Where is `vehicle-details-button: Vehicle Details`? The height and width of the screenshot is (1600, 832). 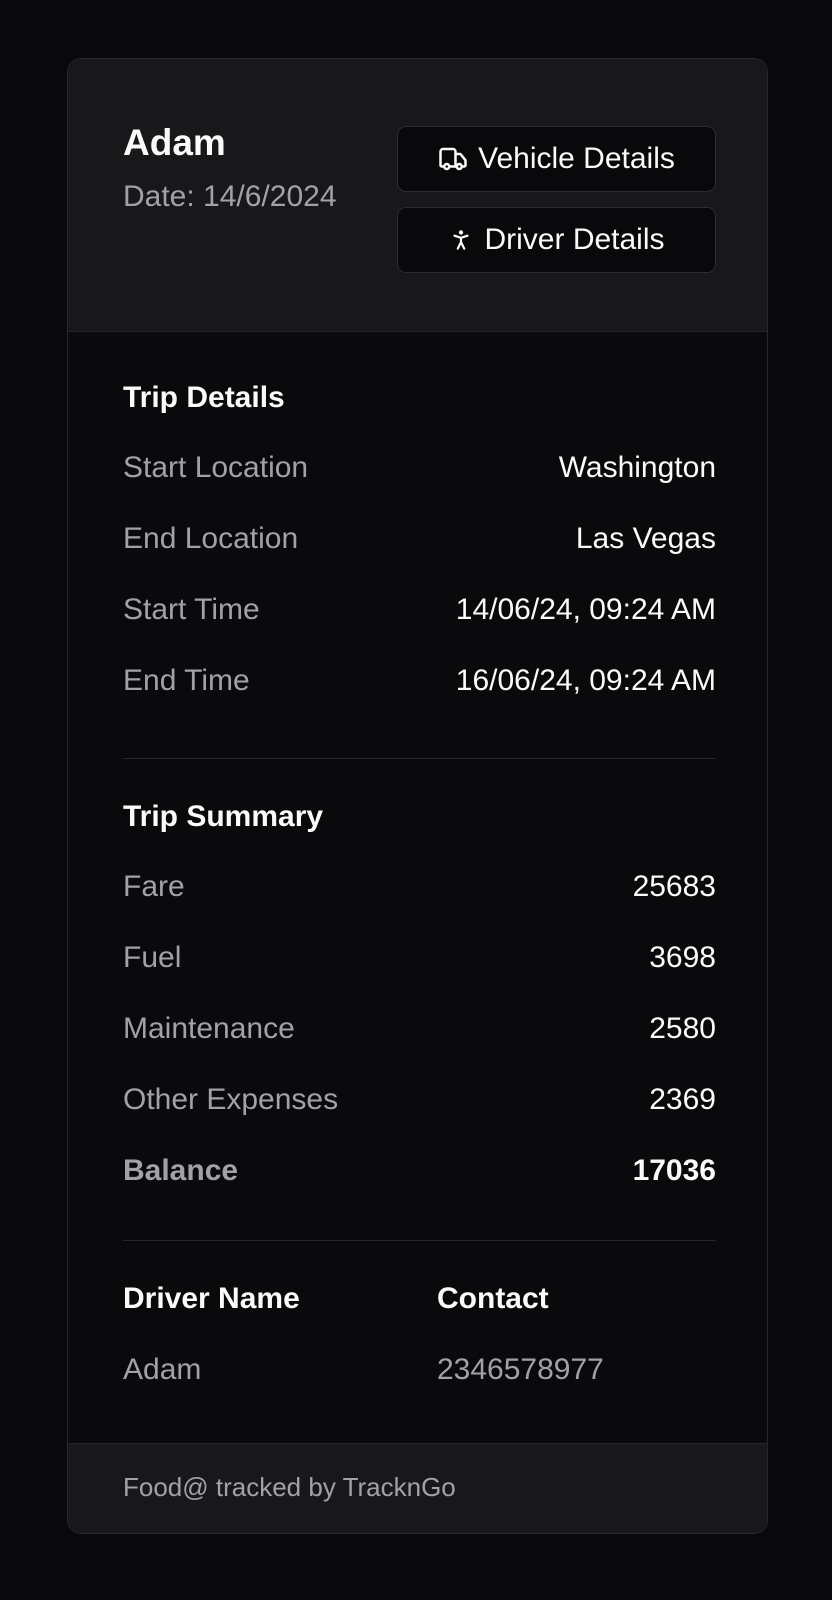 vehicle-details-button: Vehicle Details is located at coordinates (556, 159).